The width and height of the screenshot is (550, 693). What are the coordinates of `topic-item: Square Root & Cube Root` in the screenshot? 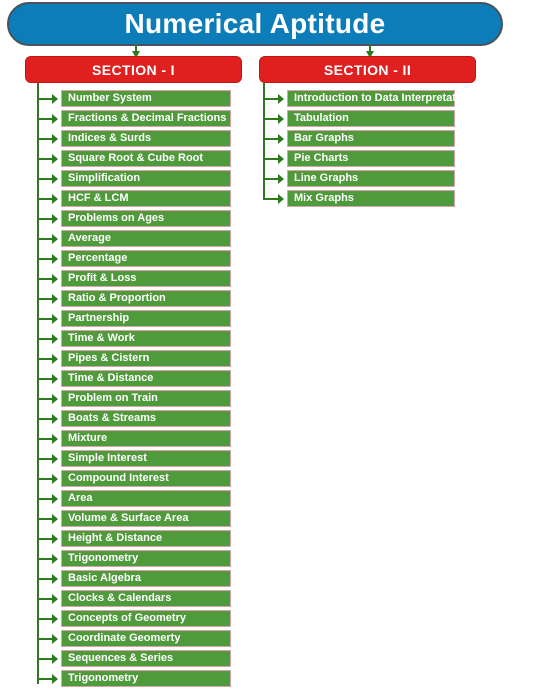 It's located at (146, 158).